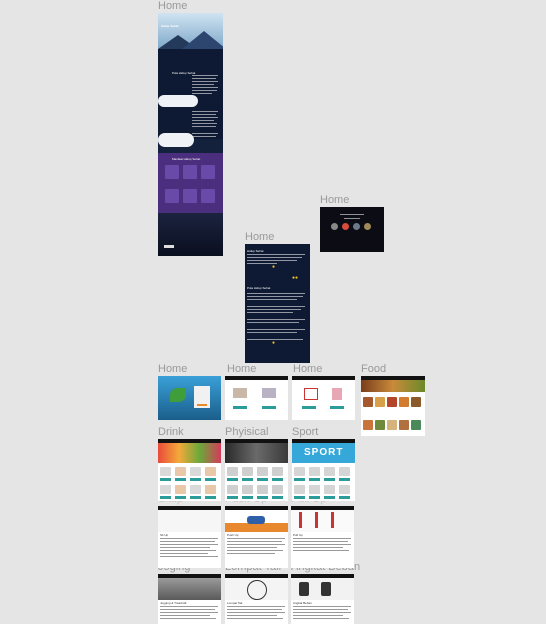 The image size is (546, 624). I want to click on gym-banner, so click(256, 453).